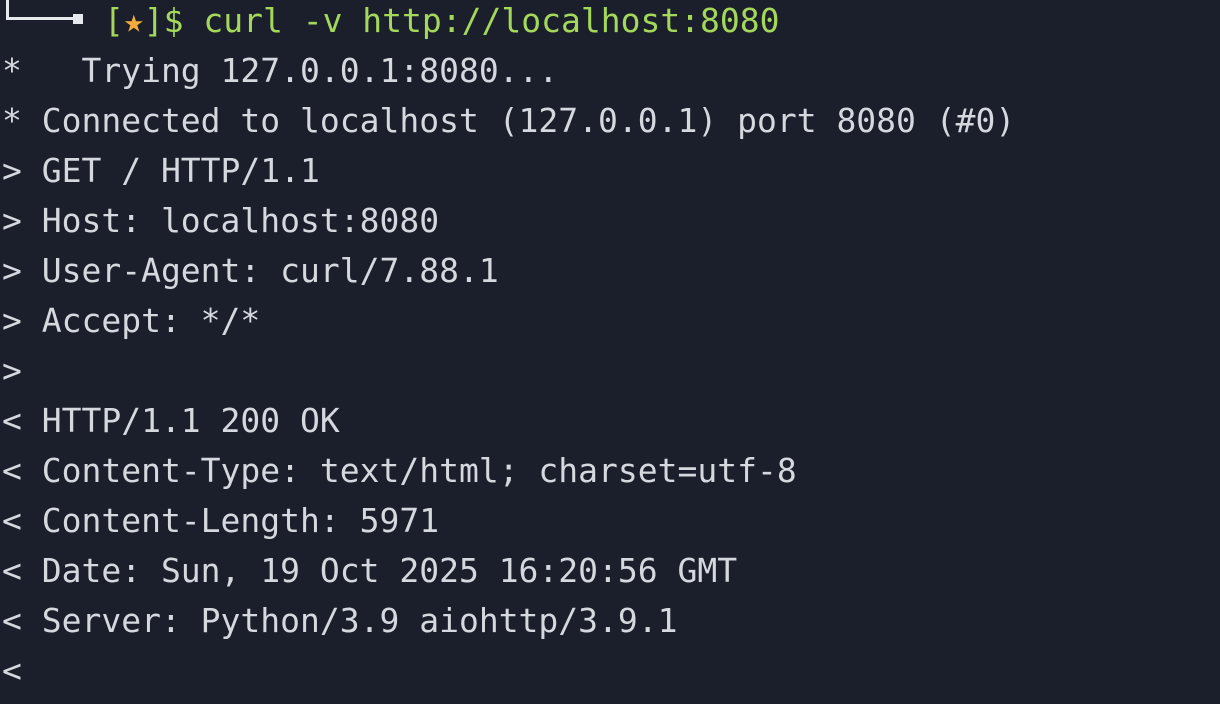 Image resolution: width=1220 pixels, height=704 pixels. What do you see at coordinates (491, 20) in the screenshot?
I see `command-text: curl -v http://localhost:8080` at bounding box center [491, 20].